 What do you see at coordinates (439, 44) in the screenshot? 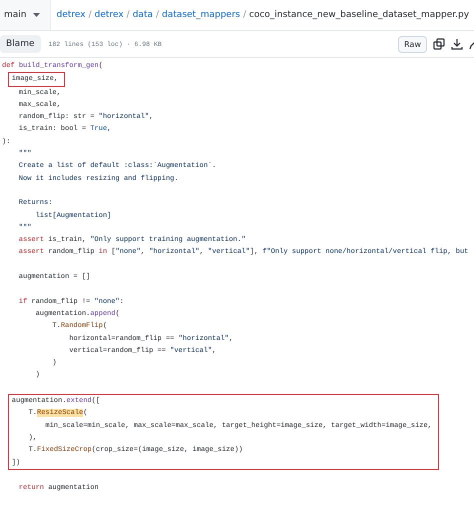
I see `copy-icon` at bounding box center [439, 44].